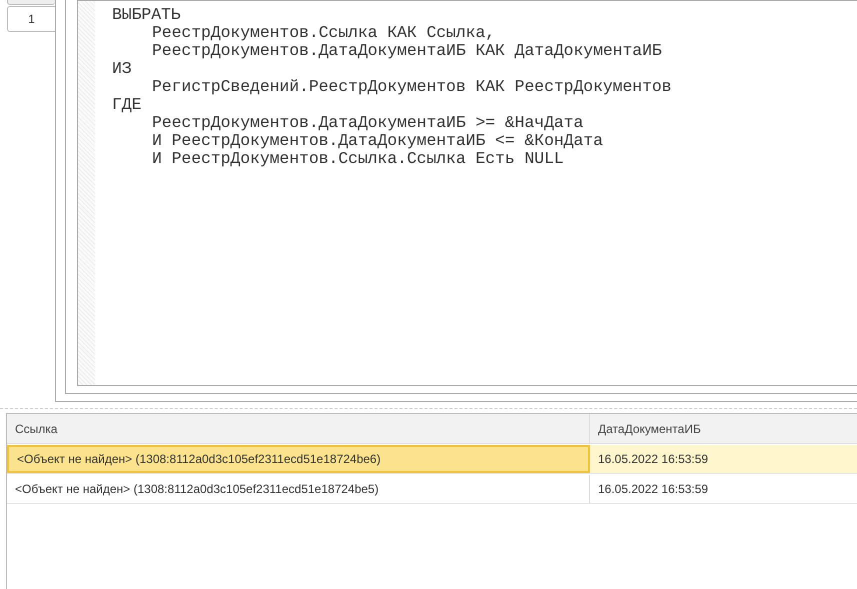 This screenshot has height=589, width=857. I want to click on table-row: <Объект не найден> (1308:8112a0d3c105ef2311ecd51e18724be5) 16.05.2022 16:53:59, so click(432, 489).